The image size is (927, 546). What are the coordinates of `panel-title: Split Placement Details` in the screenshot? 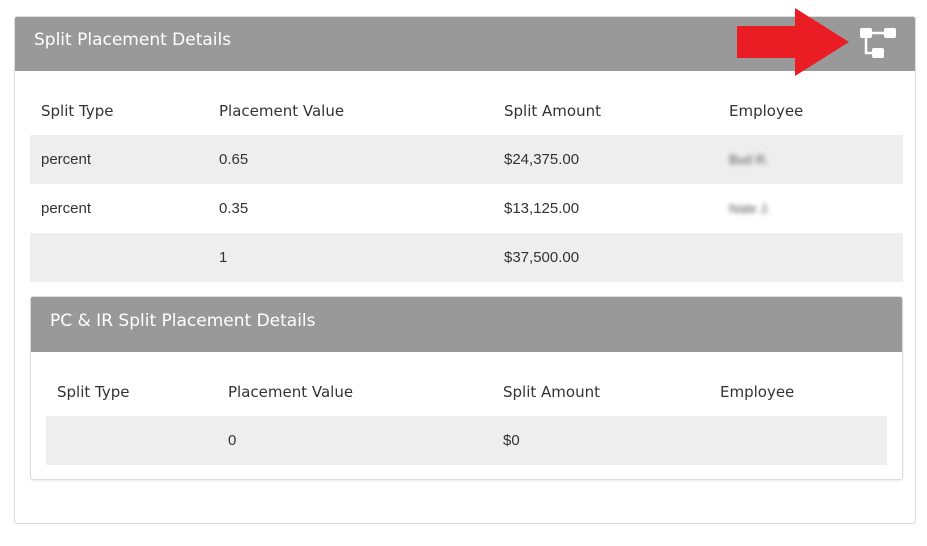 It's located at (133, 40).